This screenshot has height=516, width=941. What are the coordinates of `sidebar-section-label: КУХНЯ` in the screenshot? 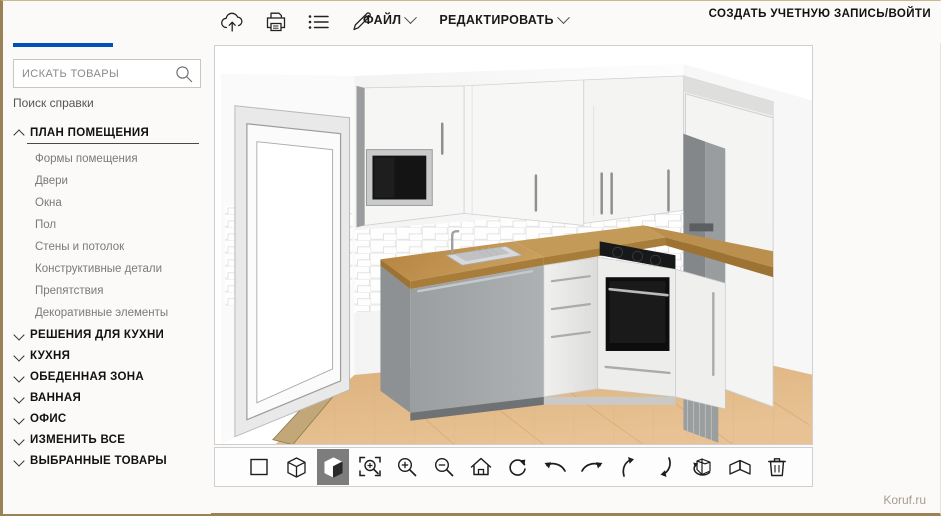 It's located at (50, 356).